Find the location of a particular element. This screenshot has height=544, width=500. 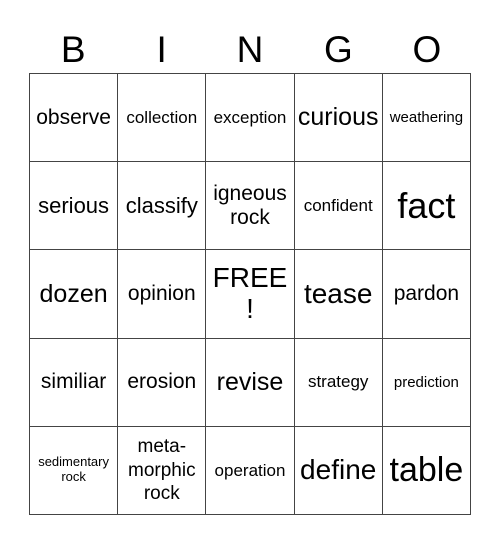

bingo-cell: collection is located at coordinates (162, 118).